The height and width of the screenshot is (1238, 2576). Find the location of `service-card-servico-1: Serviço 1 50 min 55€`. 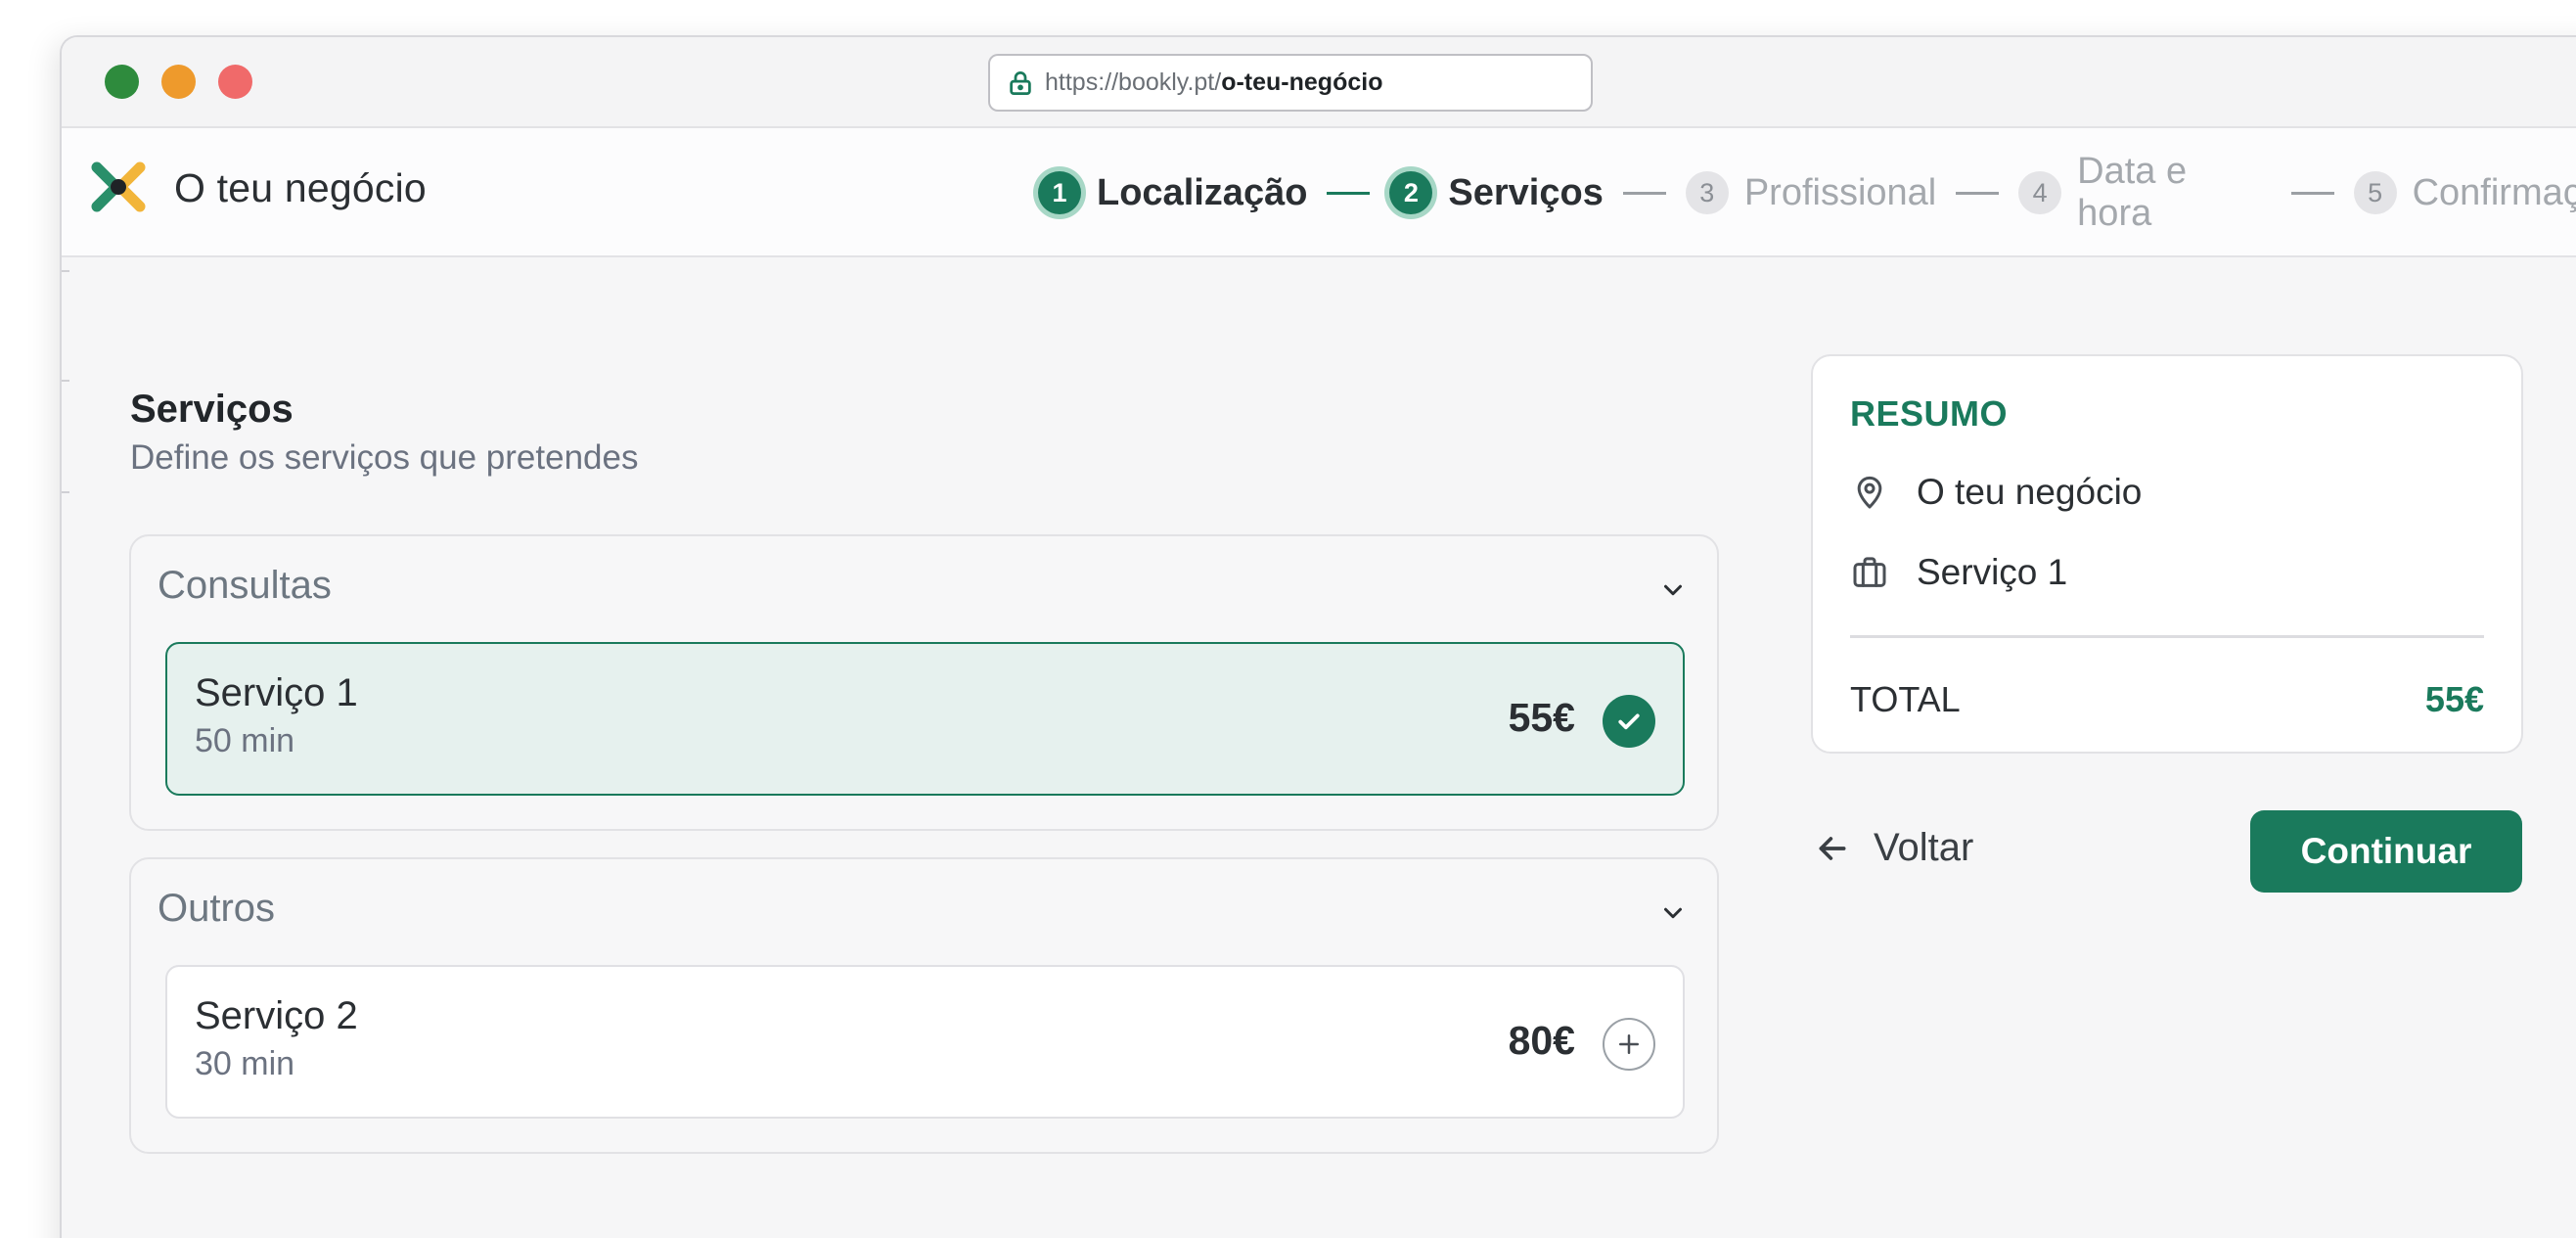

service-card-servico-1: Serviço 1 50 min 55€ is located at coordinates (925, 719).